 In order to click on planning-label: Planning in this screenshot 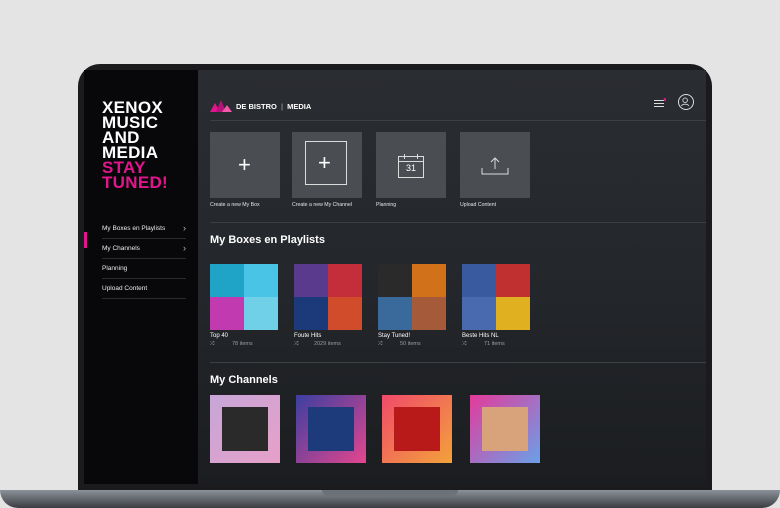, I will do `click(386, 205)`.